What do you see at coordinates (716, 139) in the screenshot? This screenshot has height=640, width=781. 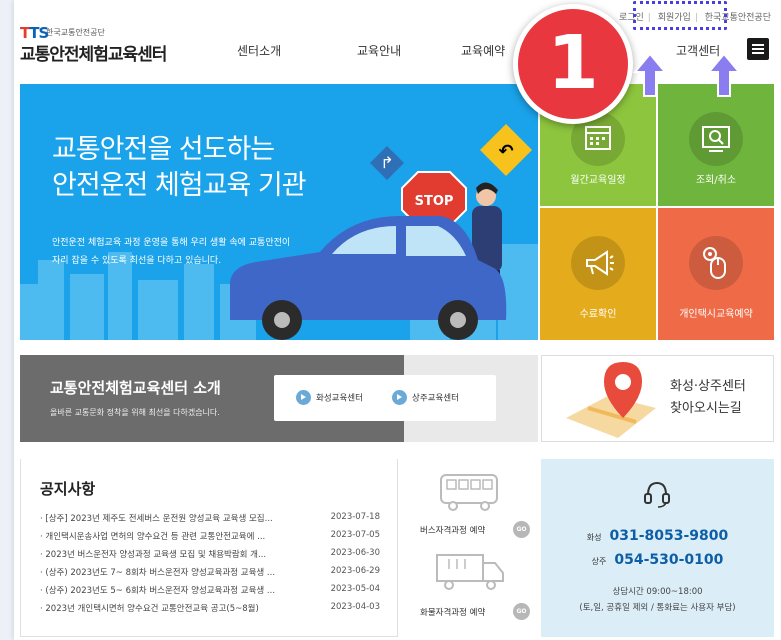 I see `search-screen-icon` at bounding box center [716, 139].